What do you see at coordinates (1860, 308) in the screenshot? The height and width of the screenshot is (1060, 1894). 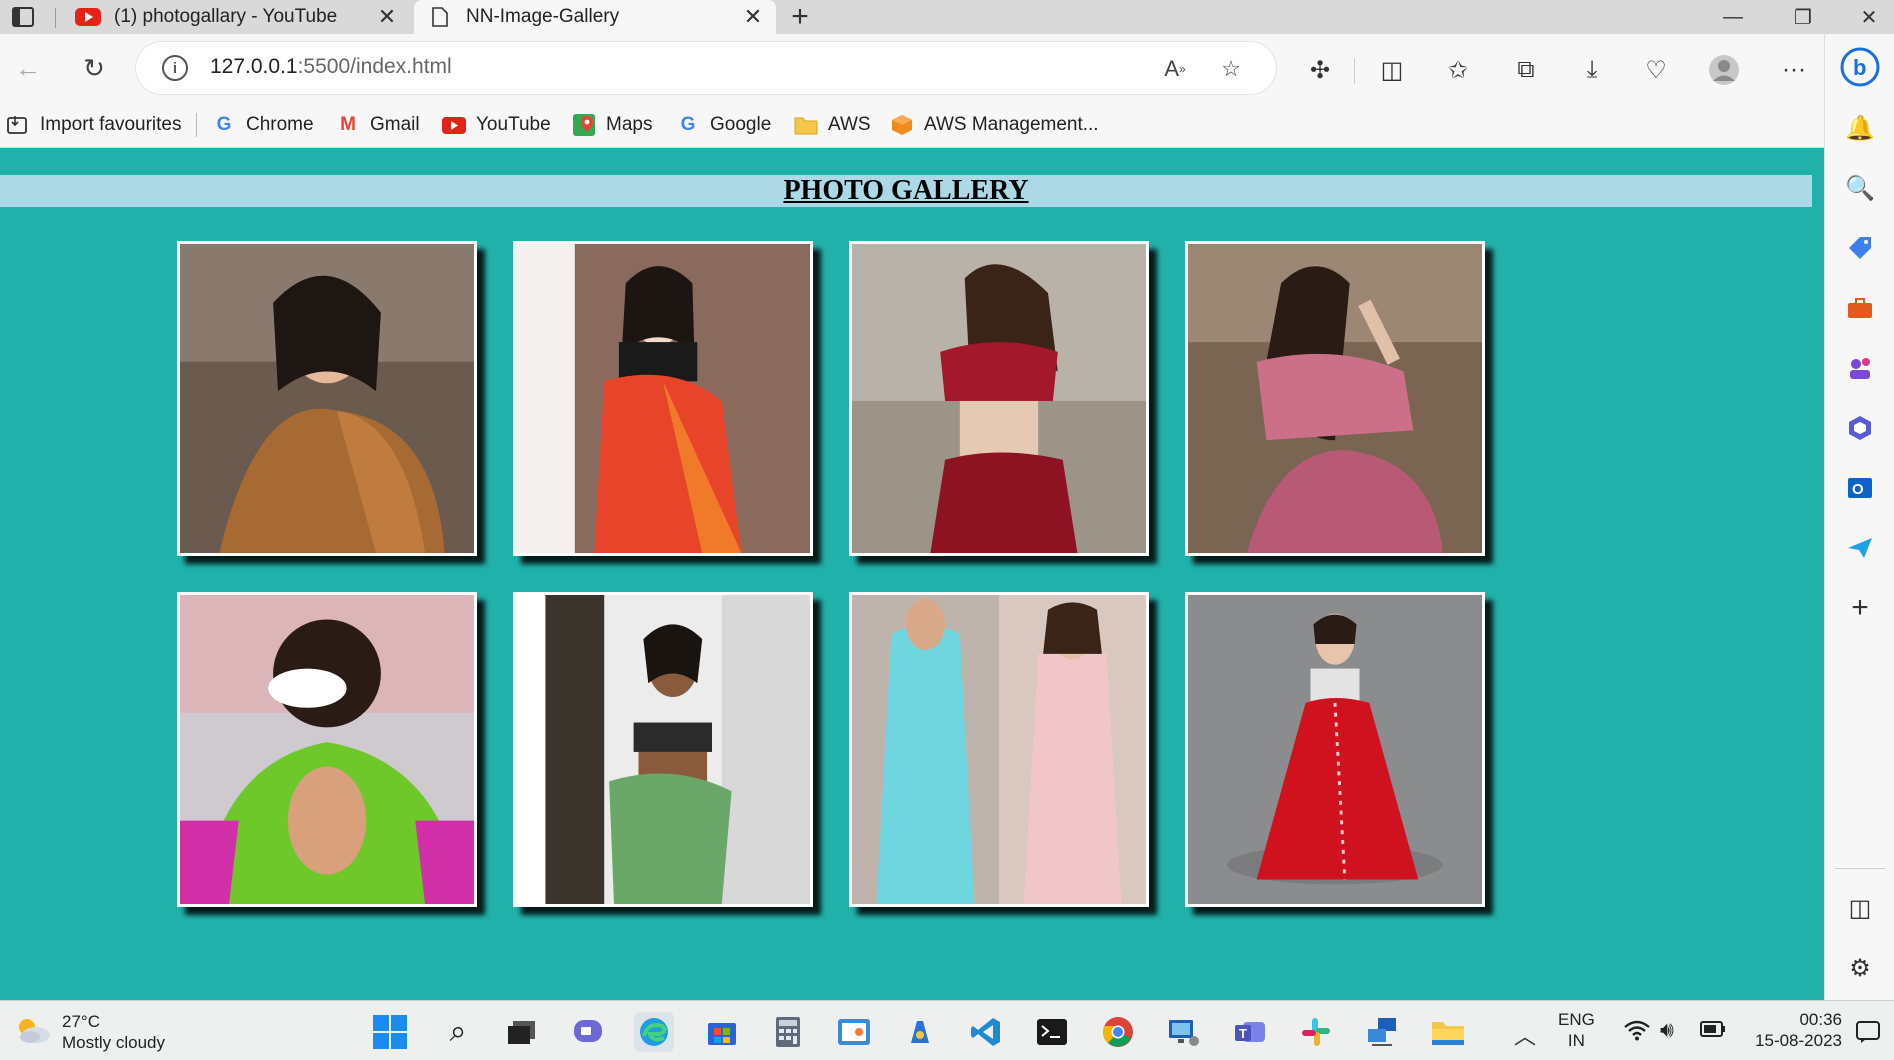 I see `tools-briefcase-icon` at bounding box center [1860, 308].